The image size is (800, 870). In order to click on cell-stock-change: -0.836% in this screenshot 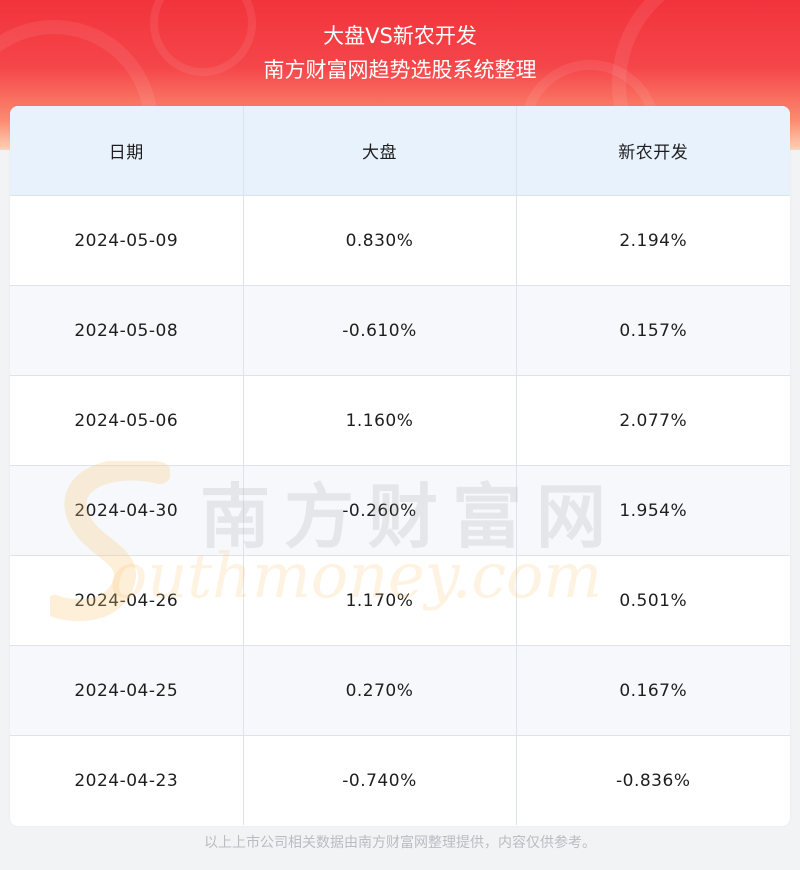, I will do `click(653, 780)`.